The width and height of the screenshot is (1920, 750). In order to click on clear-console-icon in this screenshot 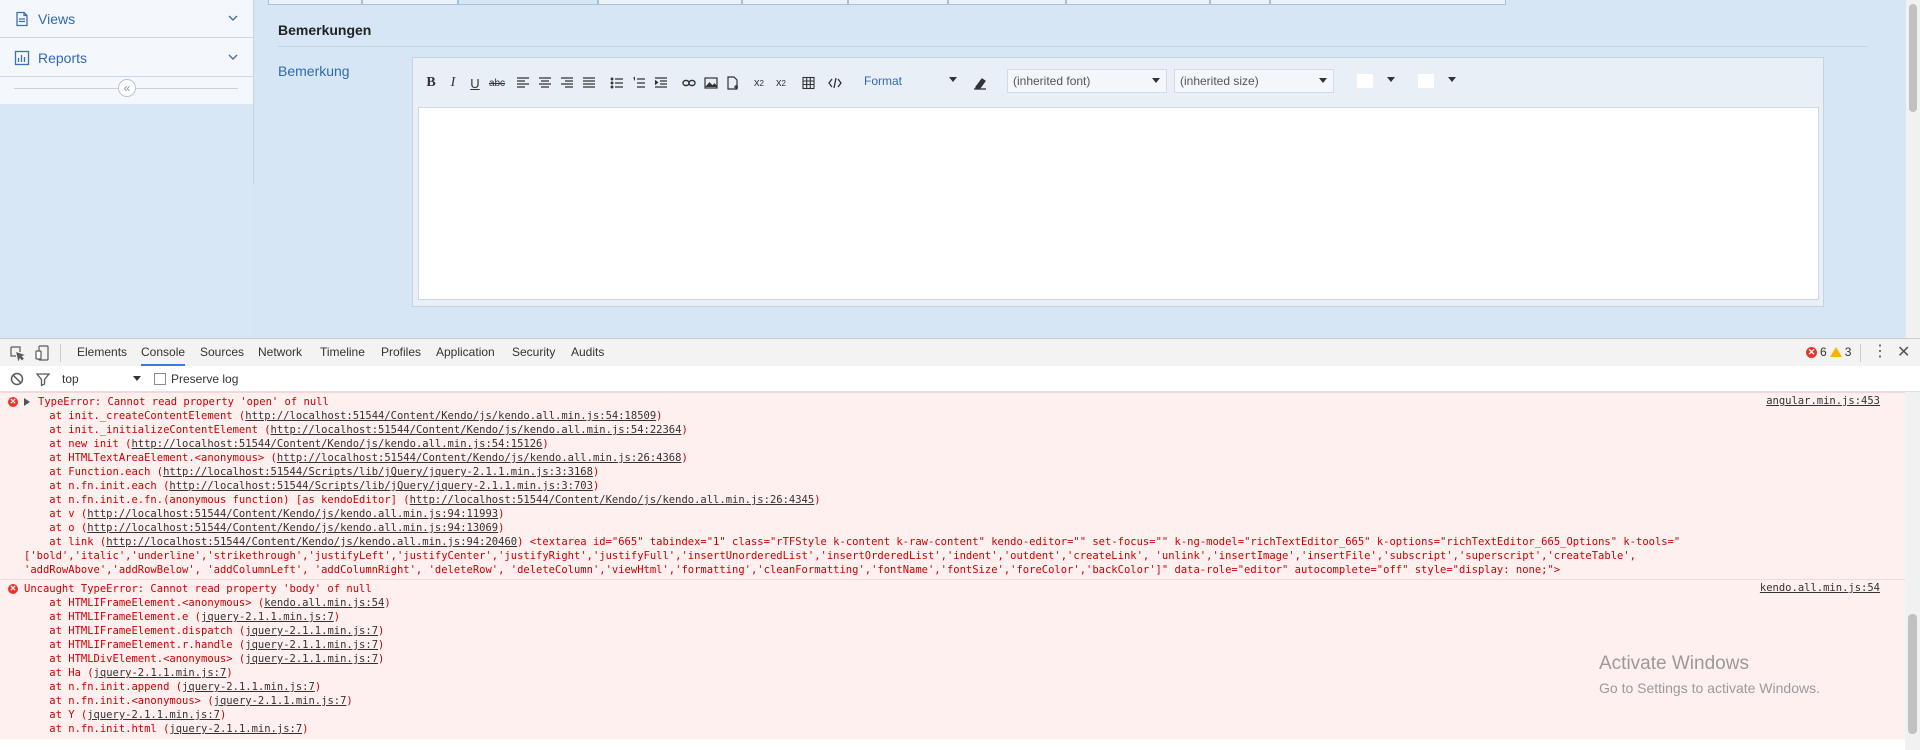, I will do `click(17, 379)`.